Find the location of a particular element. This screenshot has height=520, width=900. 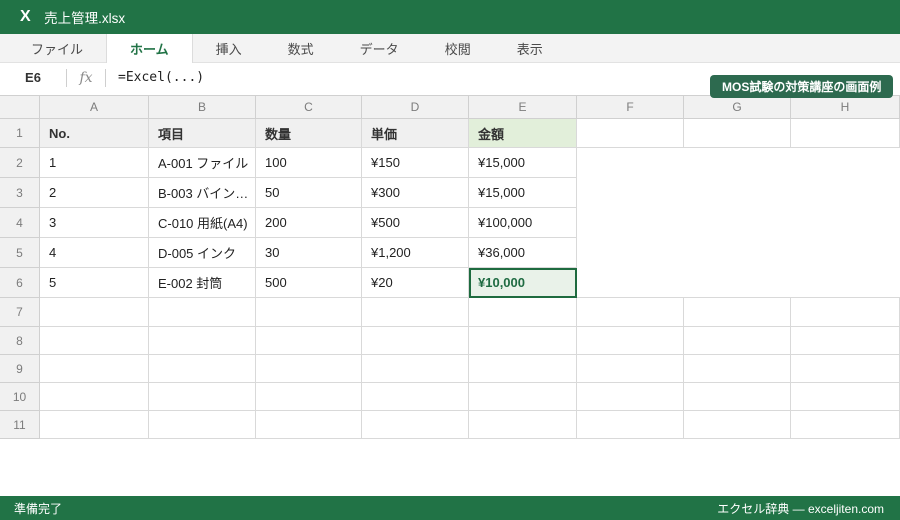

cell-D6: ¥20 is located at coordinates (415, 283).